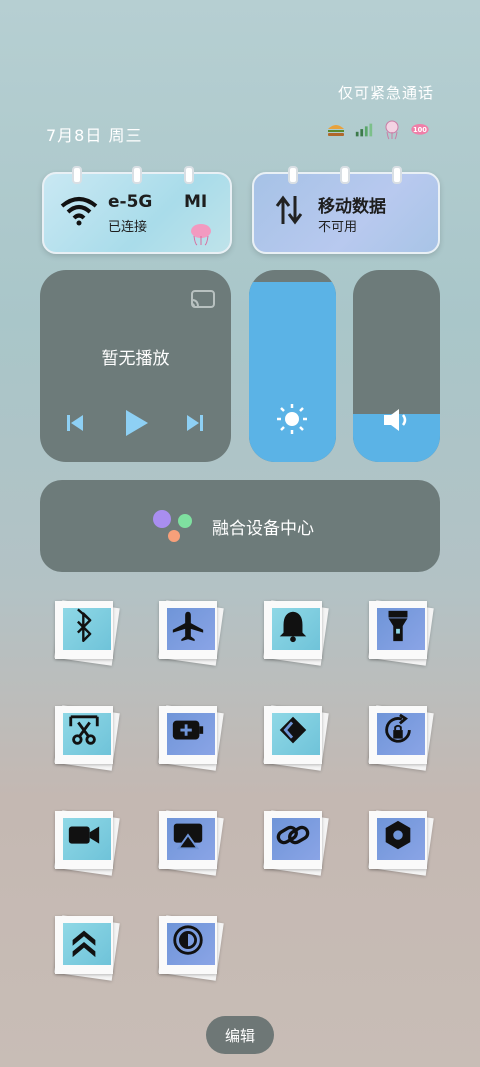 The image size is (480, 1067). What do you see at coordinates (84, 625) in the screenshot?
I see `bluetooth-icon` at bounding box center [84, 625].